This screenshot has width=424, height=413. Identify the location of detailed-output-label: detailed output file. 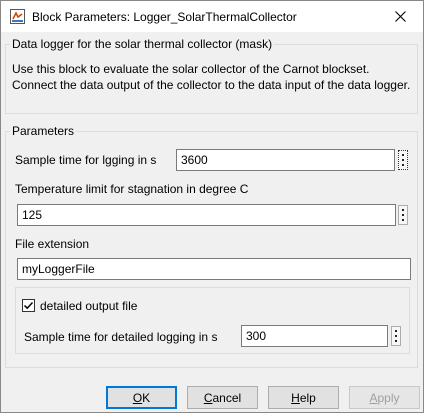
(88, 306).